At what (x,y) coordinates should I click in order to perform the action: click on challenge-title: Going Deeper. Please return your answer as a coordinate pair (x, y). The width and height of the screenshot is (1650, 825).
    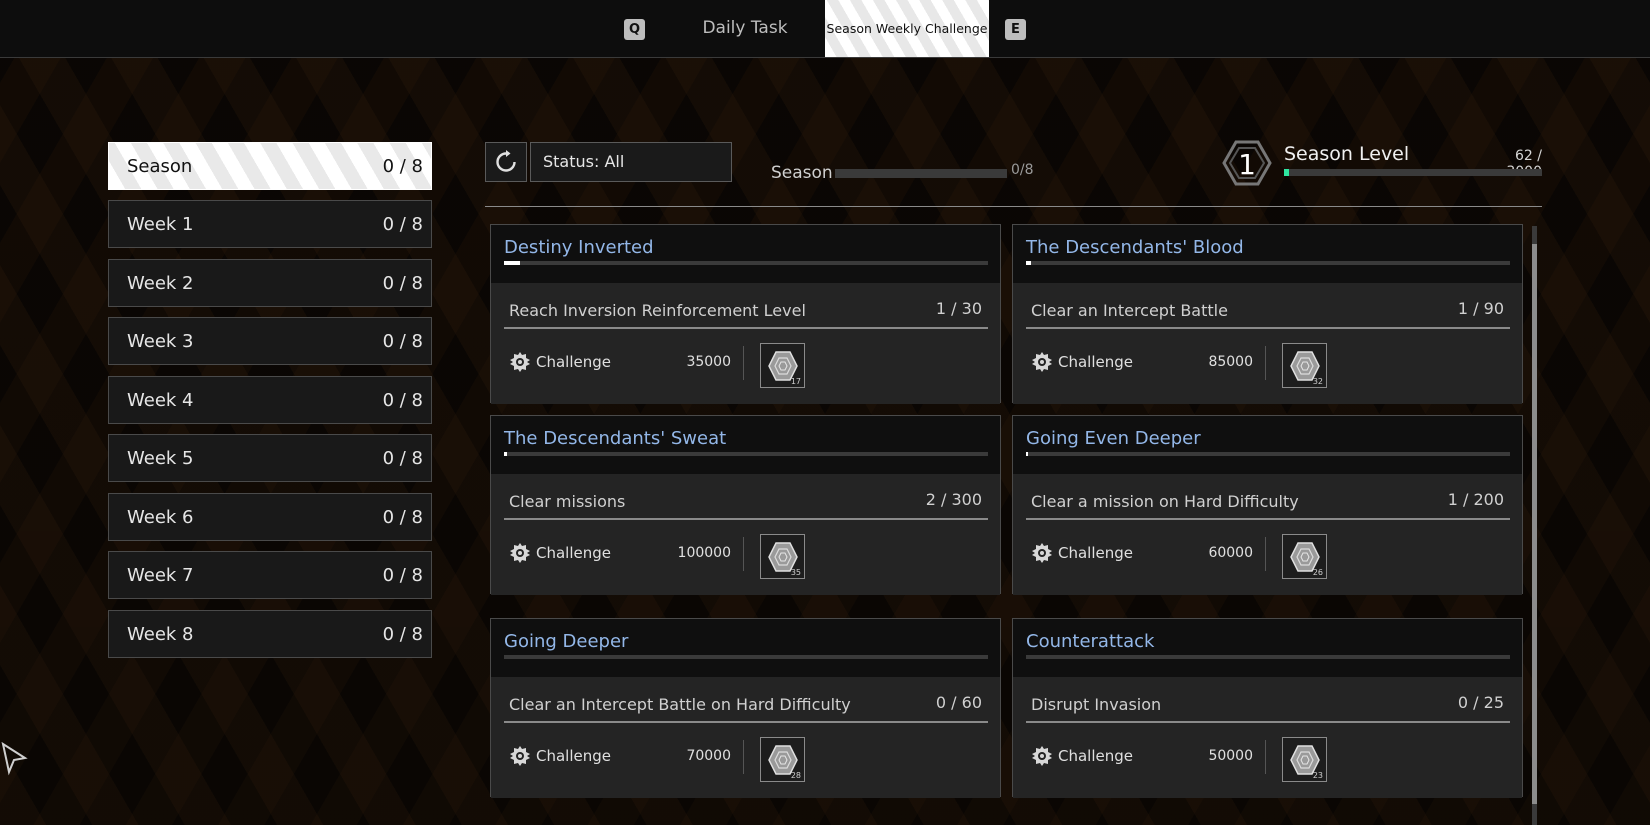
    Looking at the image, I should click on (566, 641).